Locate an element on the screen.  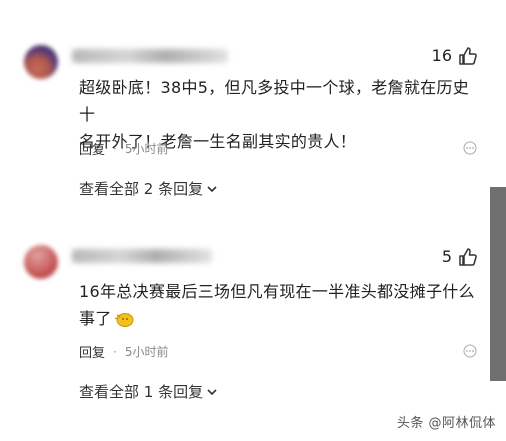
comment-text: 16年总决赛最后三场但凡有现在一半准头都没摊子什么 事了 is located at coordinates (279, 305).